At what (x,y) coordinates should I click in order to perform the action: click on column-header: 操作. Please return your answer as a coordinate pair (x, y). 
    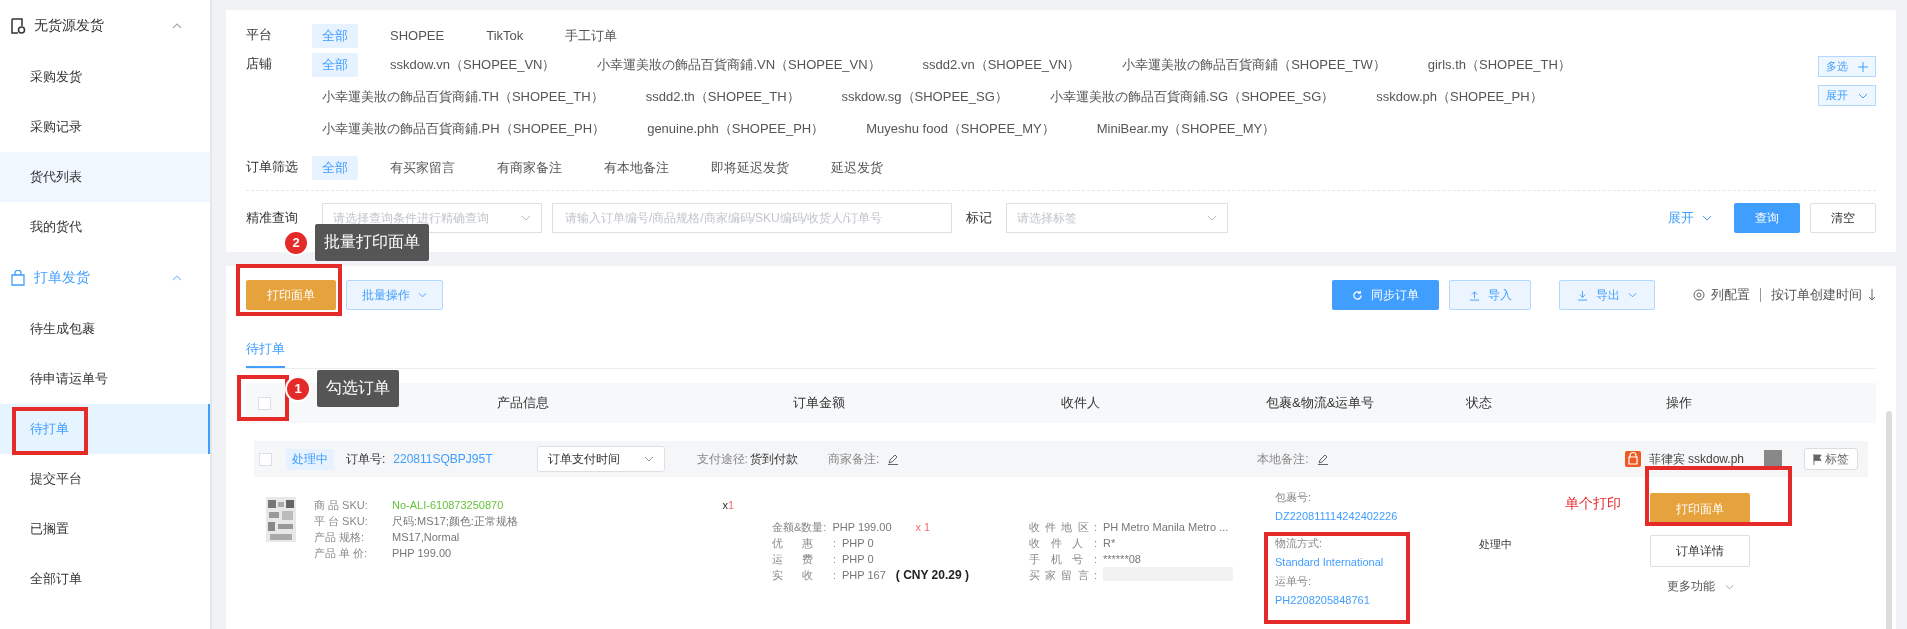
    Looking at the image, I should click on (1679, 402).